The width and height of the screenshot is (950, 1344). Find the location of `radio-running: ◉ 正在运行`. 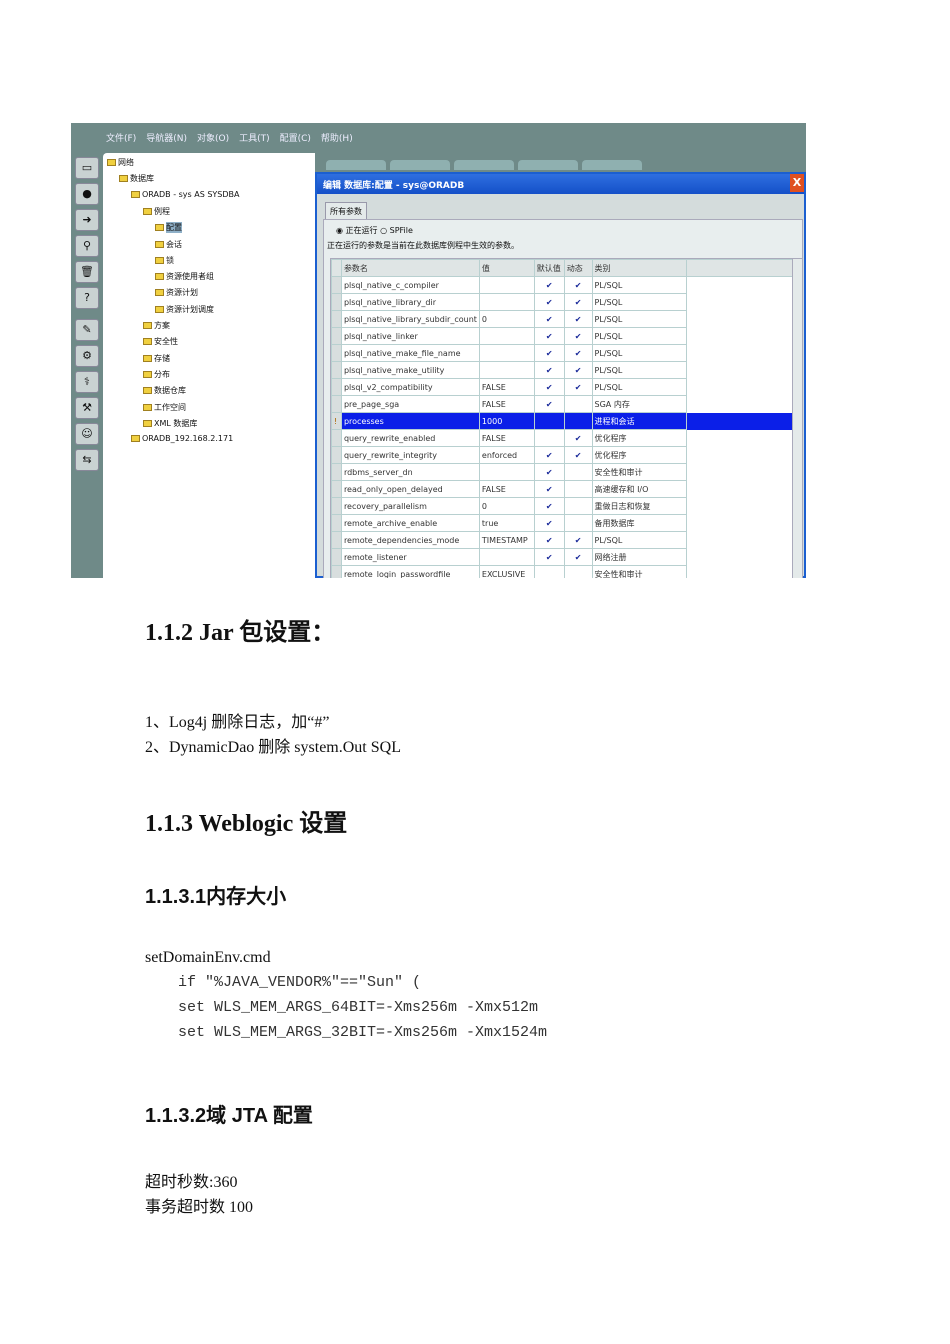

radio-running: ◉ 正在运行 is located at coordinates (357, 230).